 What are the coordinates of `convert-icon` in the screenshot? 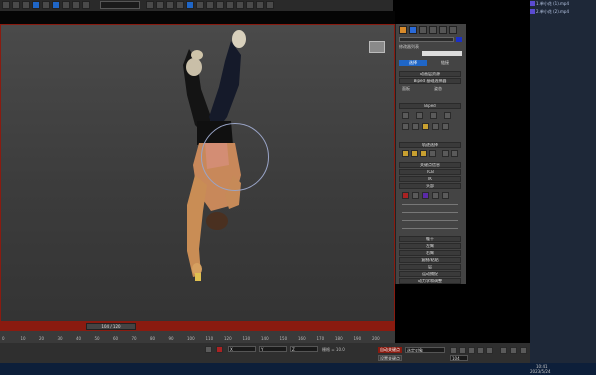 It's located at (435, 126).